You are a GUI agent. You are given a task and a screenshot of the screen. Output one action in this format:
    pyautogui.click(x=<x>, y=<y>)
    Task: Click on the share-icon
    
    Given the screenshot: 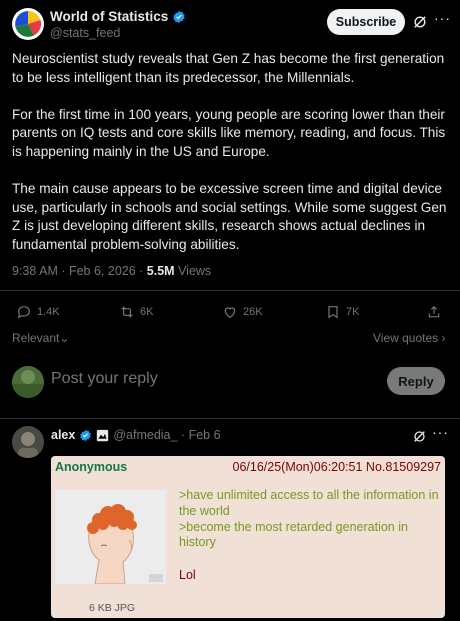 What is the action you would take?
    pyautogui.click(x=434, y=311)
    